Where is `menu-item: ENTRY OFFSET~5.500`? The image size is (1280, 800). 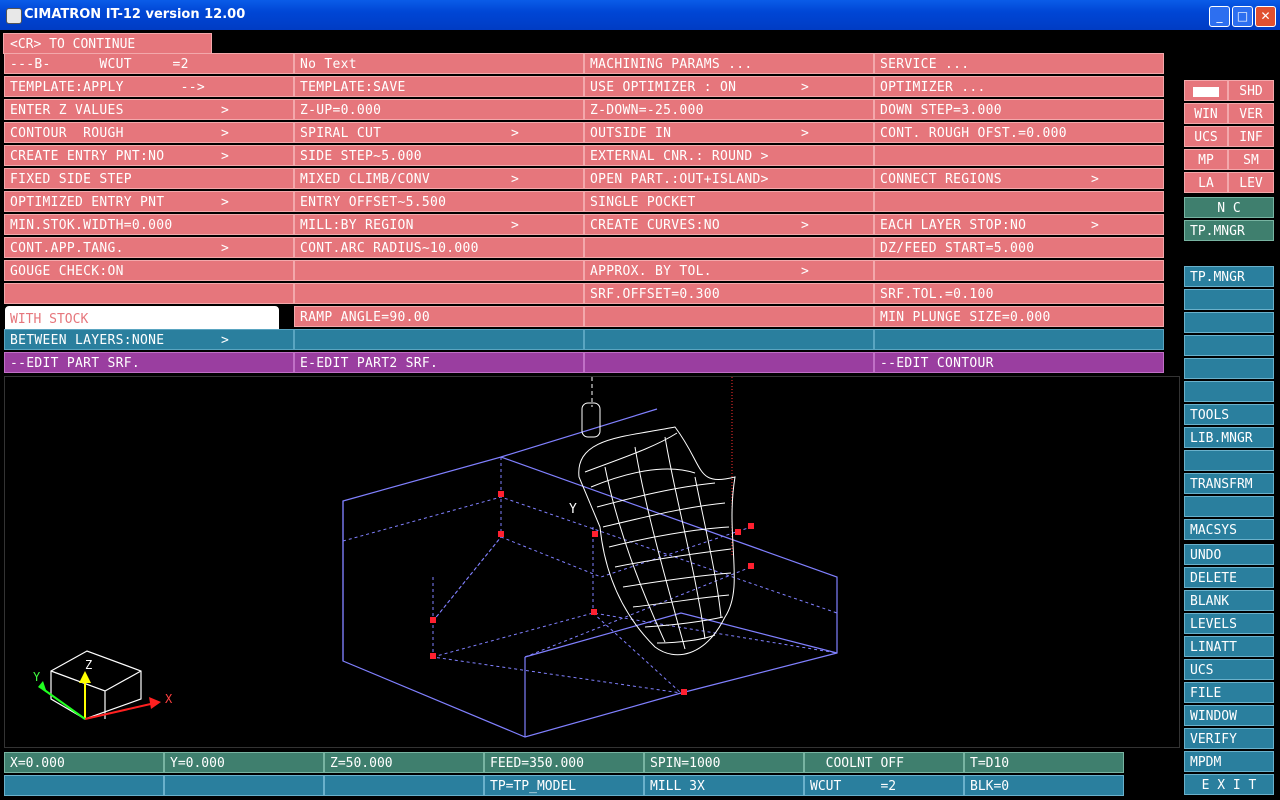
menu-item: ENTRY OFFSET~5.500 is located at coordinates (439, 201).